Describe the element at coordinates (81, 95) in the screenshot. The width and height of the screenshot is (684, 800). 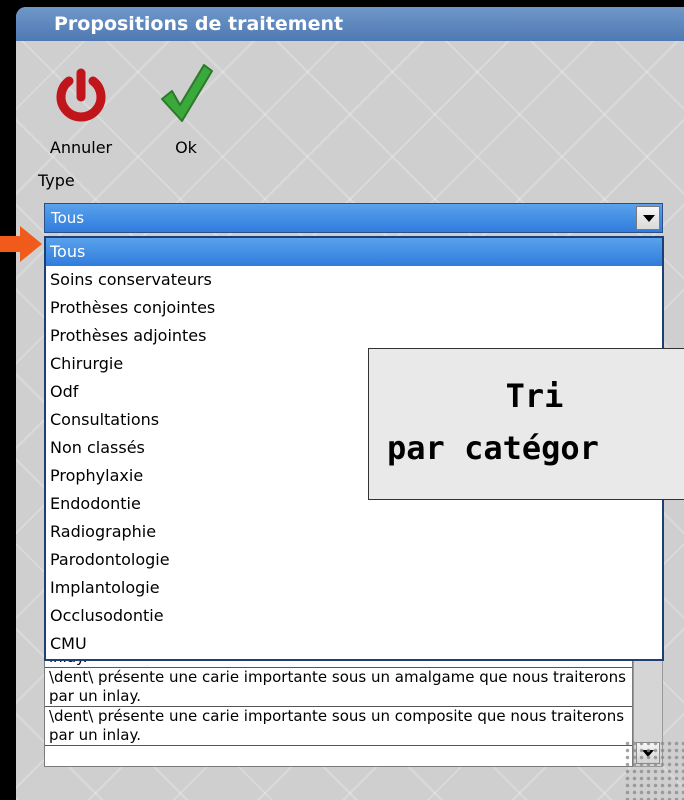
I see `power-icon` at that location.